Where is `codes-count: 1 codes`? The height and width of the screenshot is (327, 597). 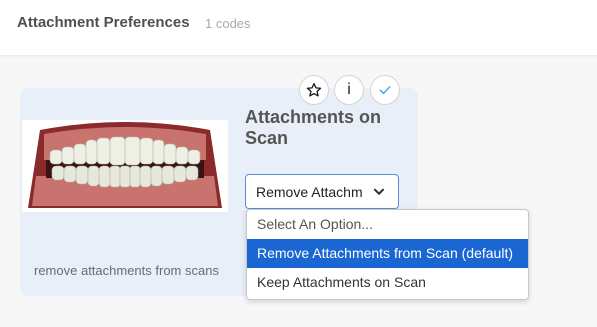 codes-count: 1 codes is located at coordinates (228, 23).